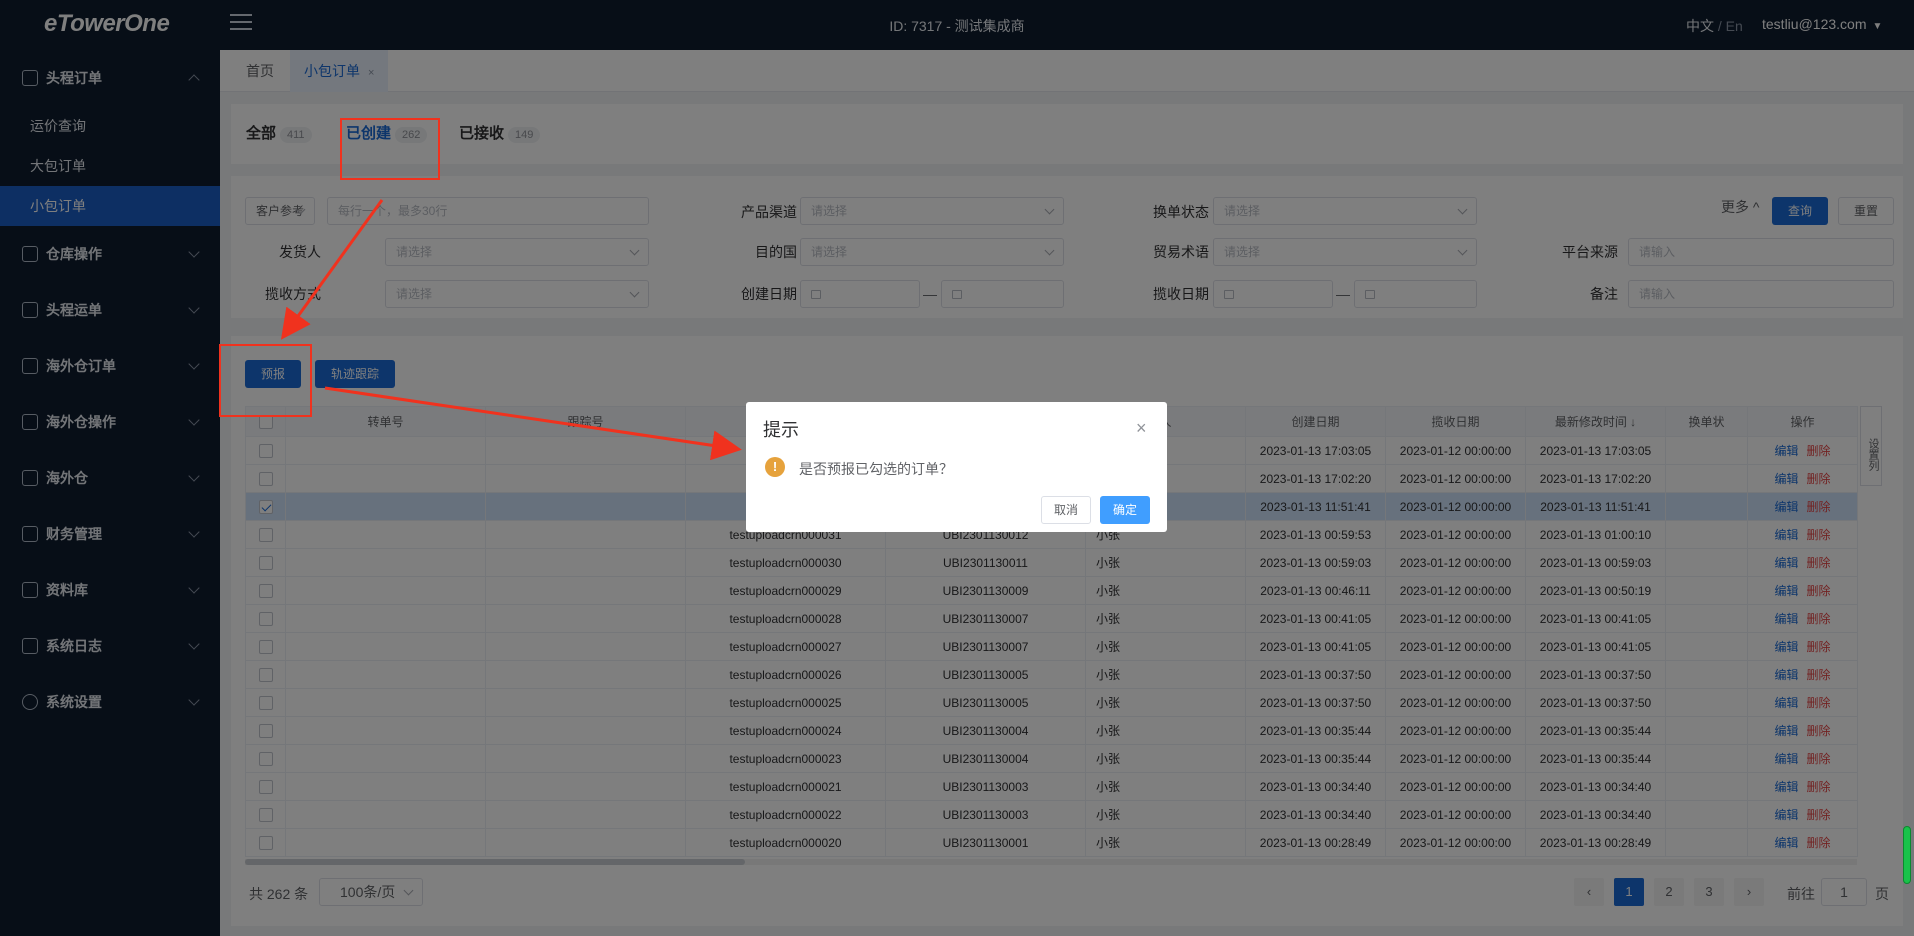 This screenshot has height=936, width=1914. What do you see at coordinates (956, 467) in the screenshot?
I see `confirm-dialog: 提示 × ! 是否预报已勾选的订单？ 取消 确定` at bounding box center [956, 467].